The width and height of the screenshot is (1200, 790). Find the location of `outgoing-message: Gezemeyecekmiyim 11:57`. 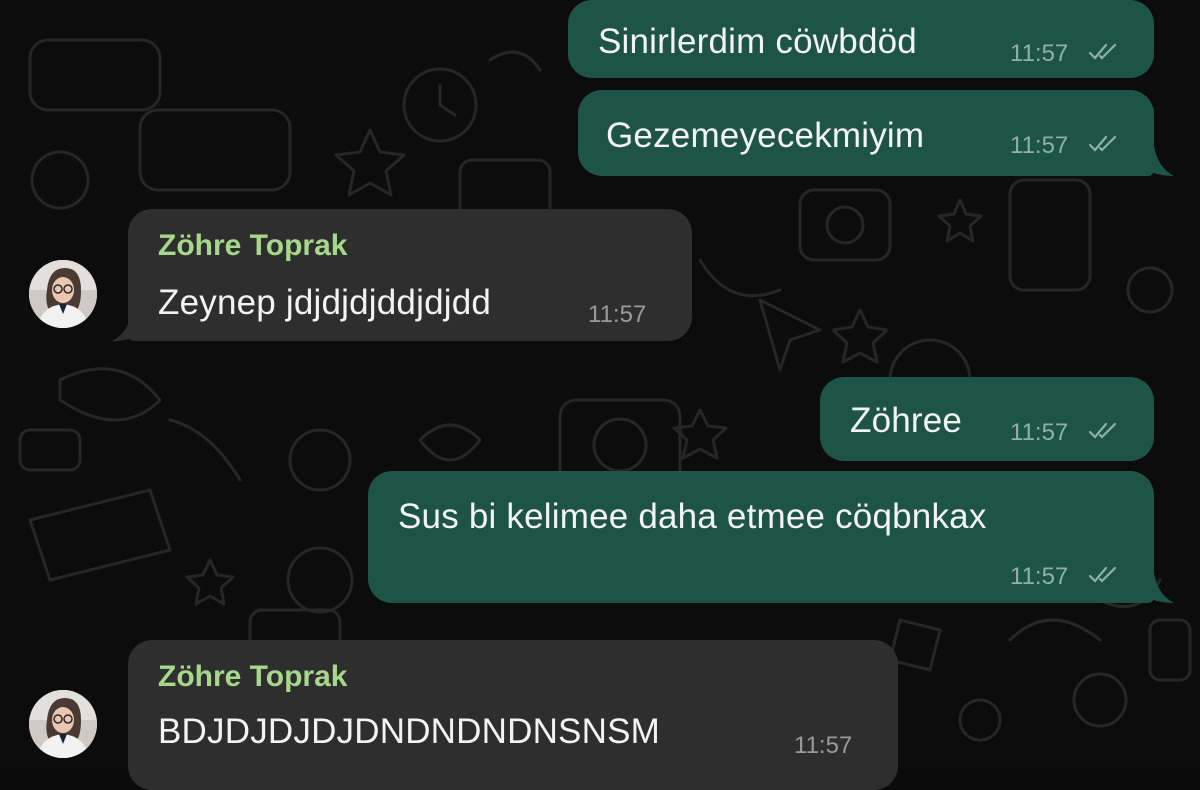

outgoing-message: Gezemeyecekmiyim 11:57 is located at coordinates (866, 133).